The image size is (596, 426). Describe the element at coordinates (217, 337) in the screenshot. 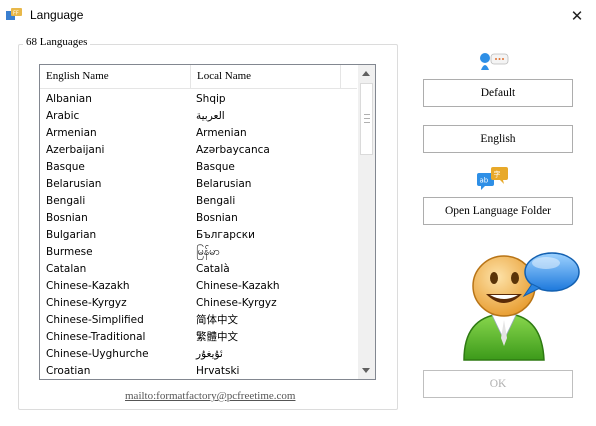

I see `local-name-cell: 繁體中文` at that location.